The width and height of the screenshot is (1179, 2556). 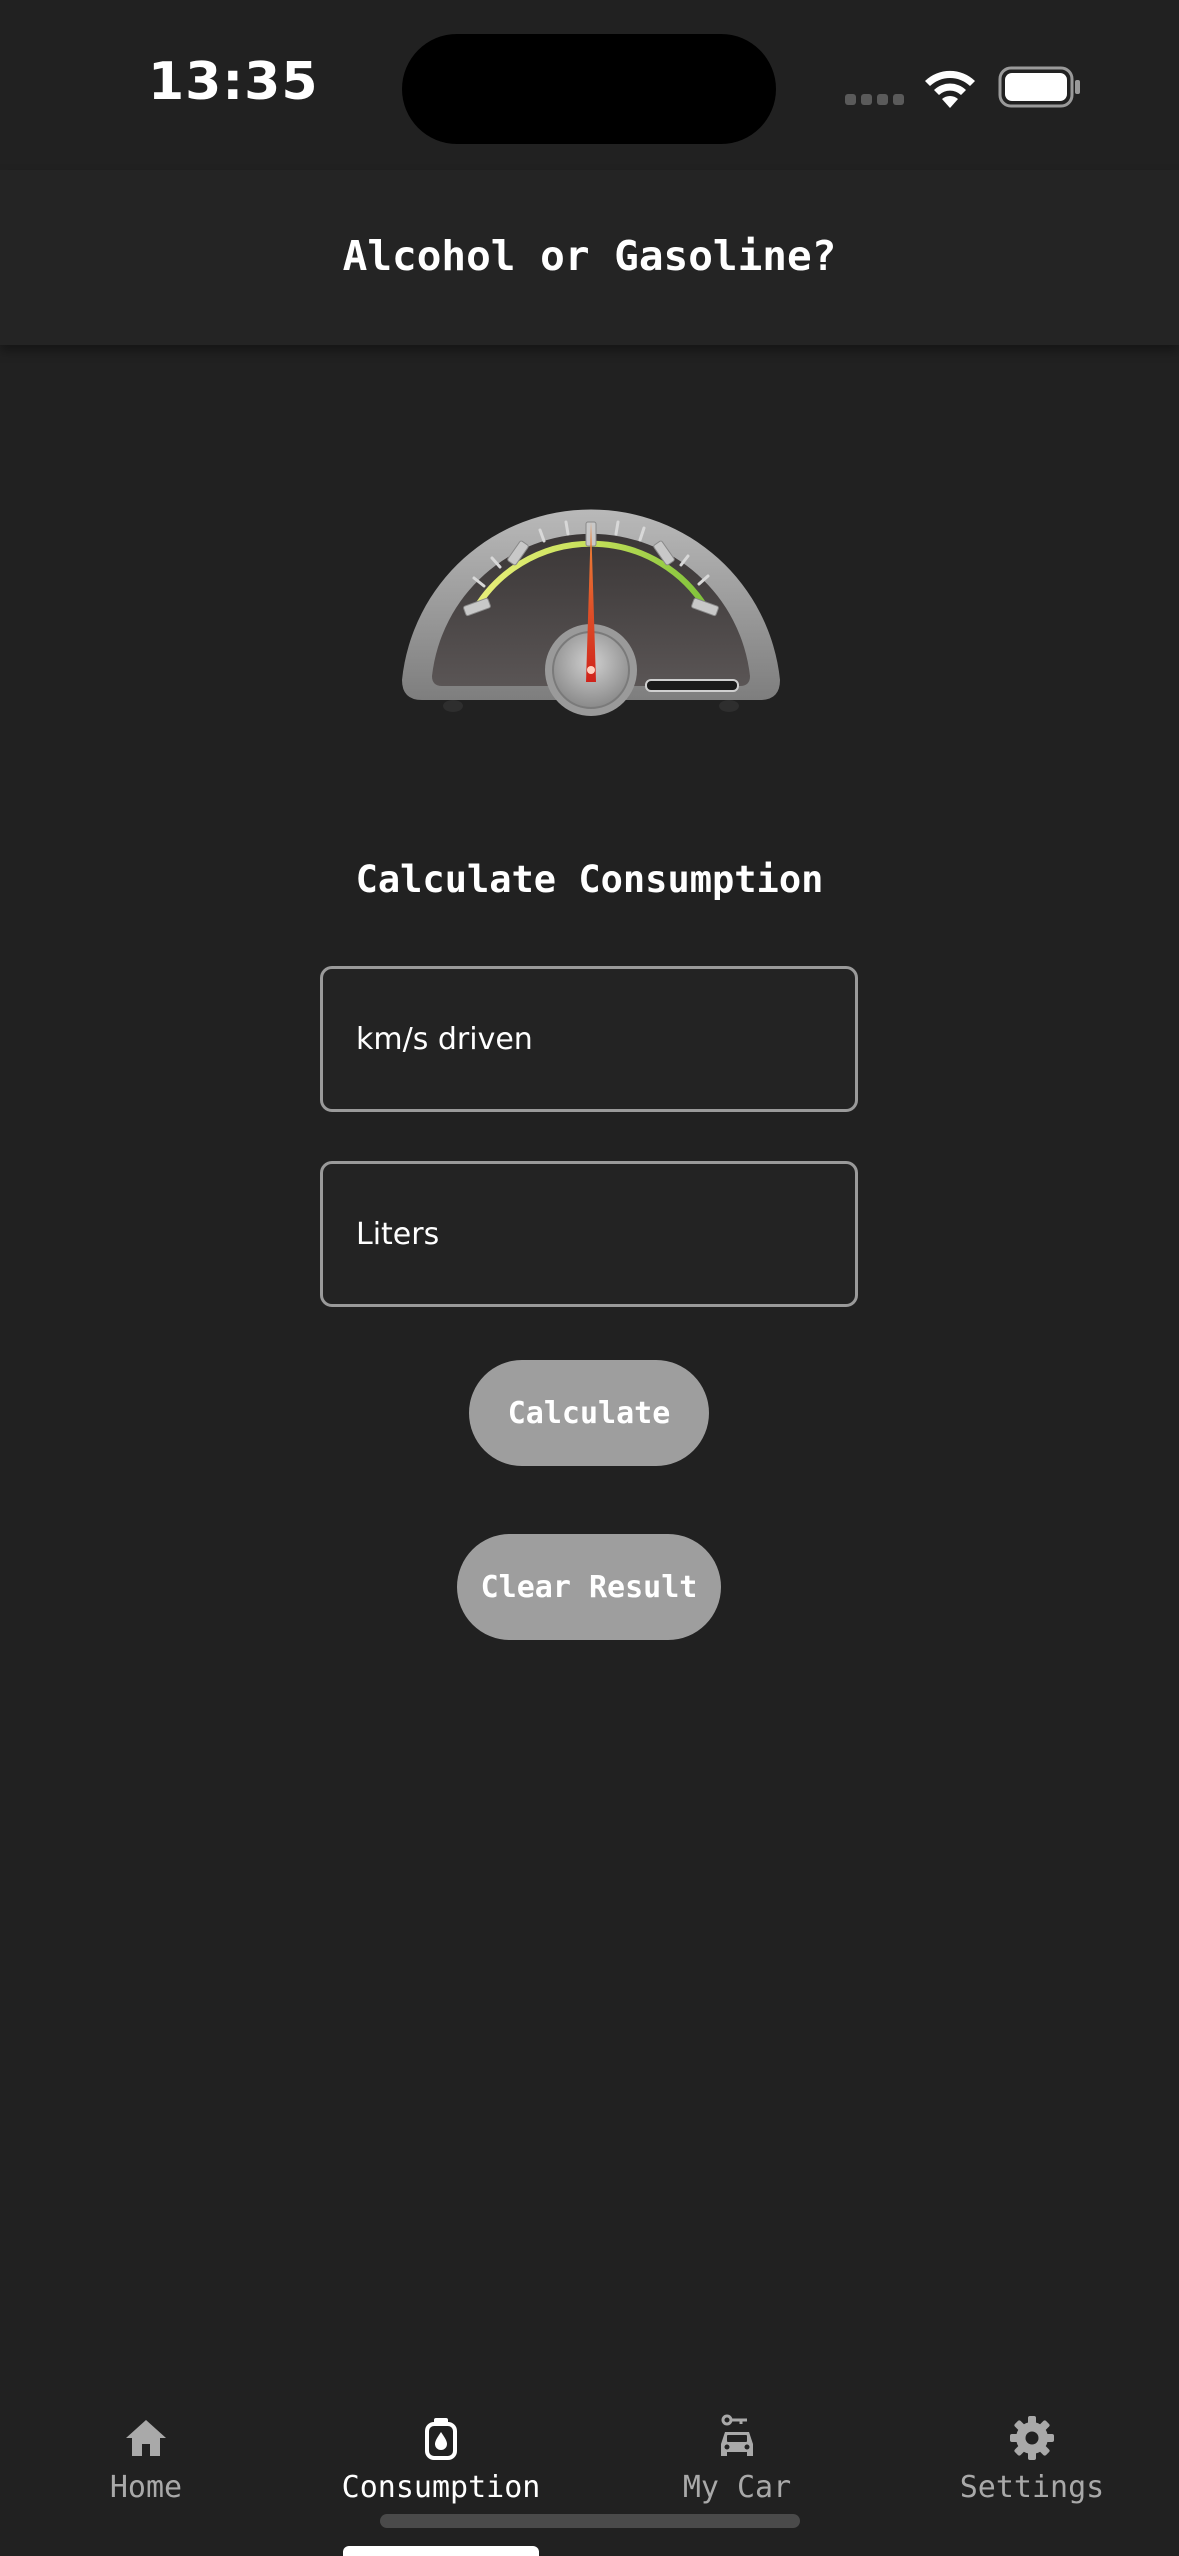 What do you see at coordinates (146, 2438) in the screenshot?
I see `home-icon` at bounding box center [146, 2438].